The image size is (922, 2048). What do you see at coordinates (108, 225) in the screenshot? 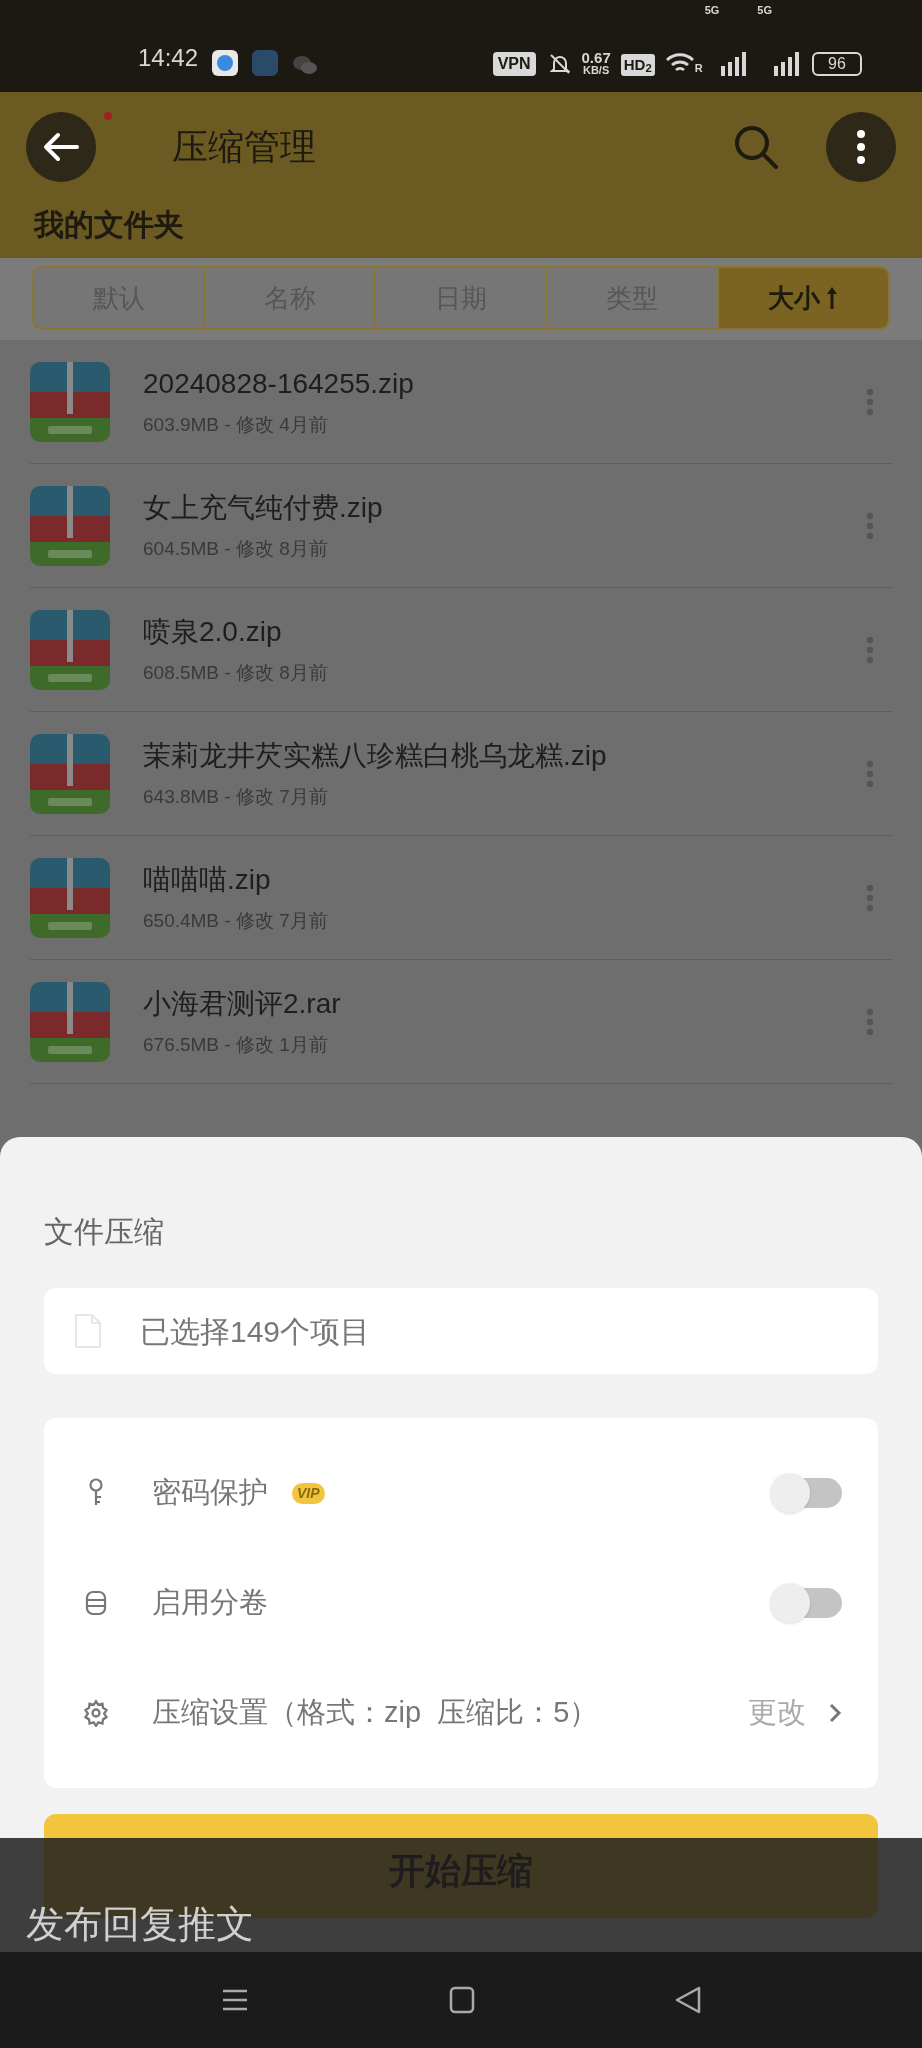
I see `section-title: 我的文件夹` at bounding box center [108, 225].